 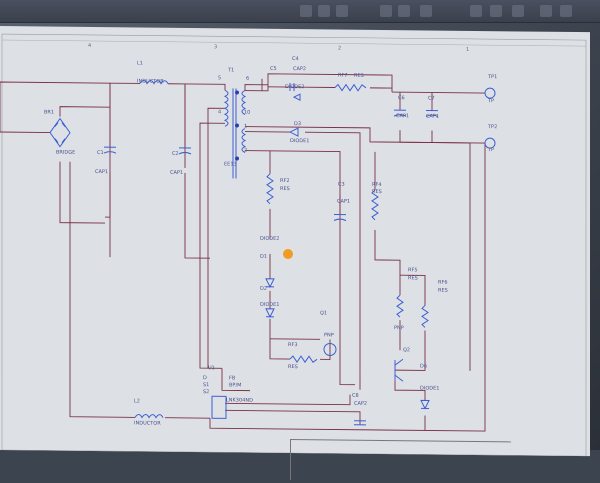 What do you see at coordinates (400, 306) in the screenshot?
I see `res-rf5` at bounding box center [400, 306].